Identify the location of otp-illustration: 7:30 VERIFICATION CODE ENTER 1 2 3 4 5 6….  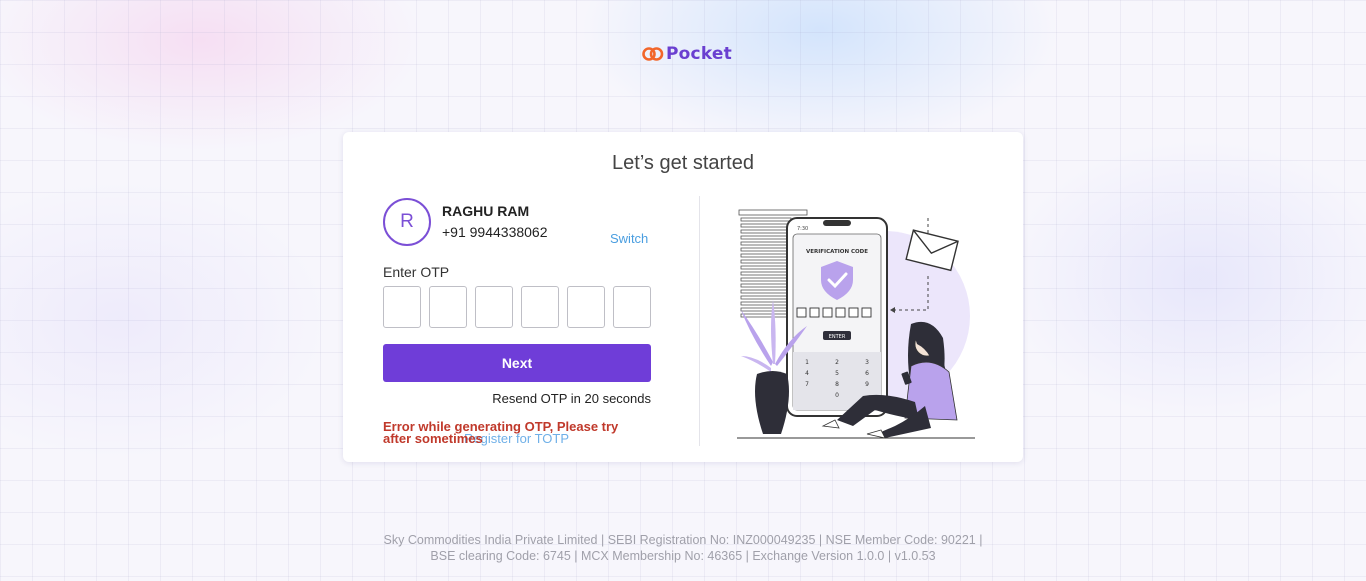
(856, 324).